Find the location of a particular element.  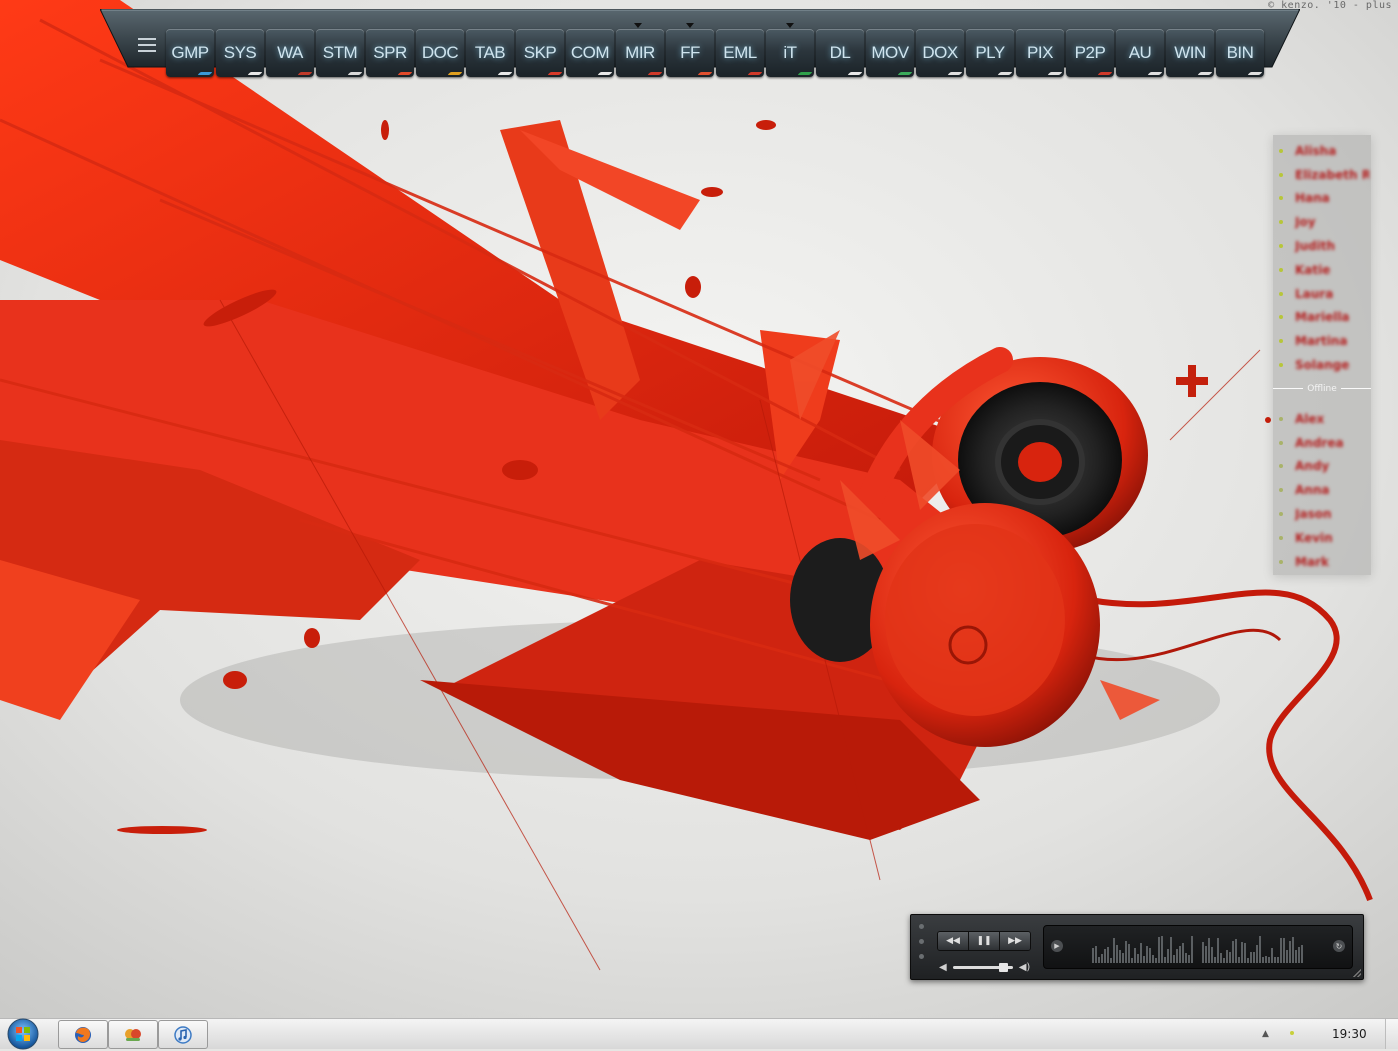

contact-item: Martina is located at coordinates (1322, 341).